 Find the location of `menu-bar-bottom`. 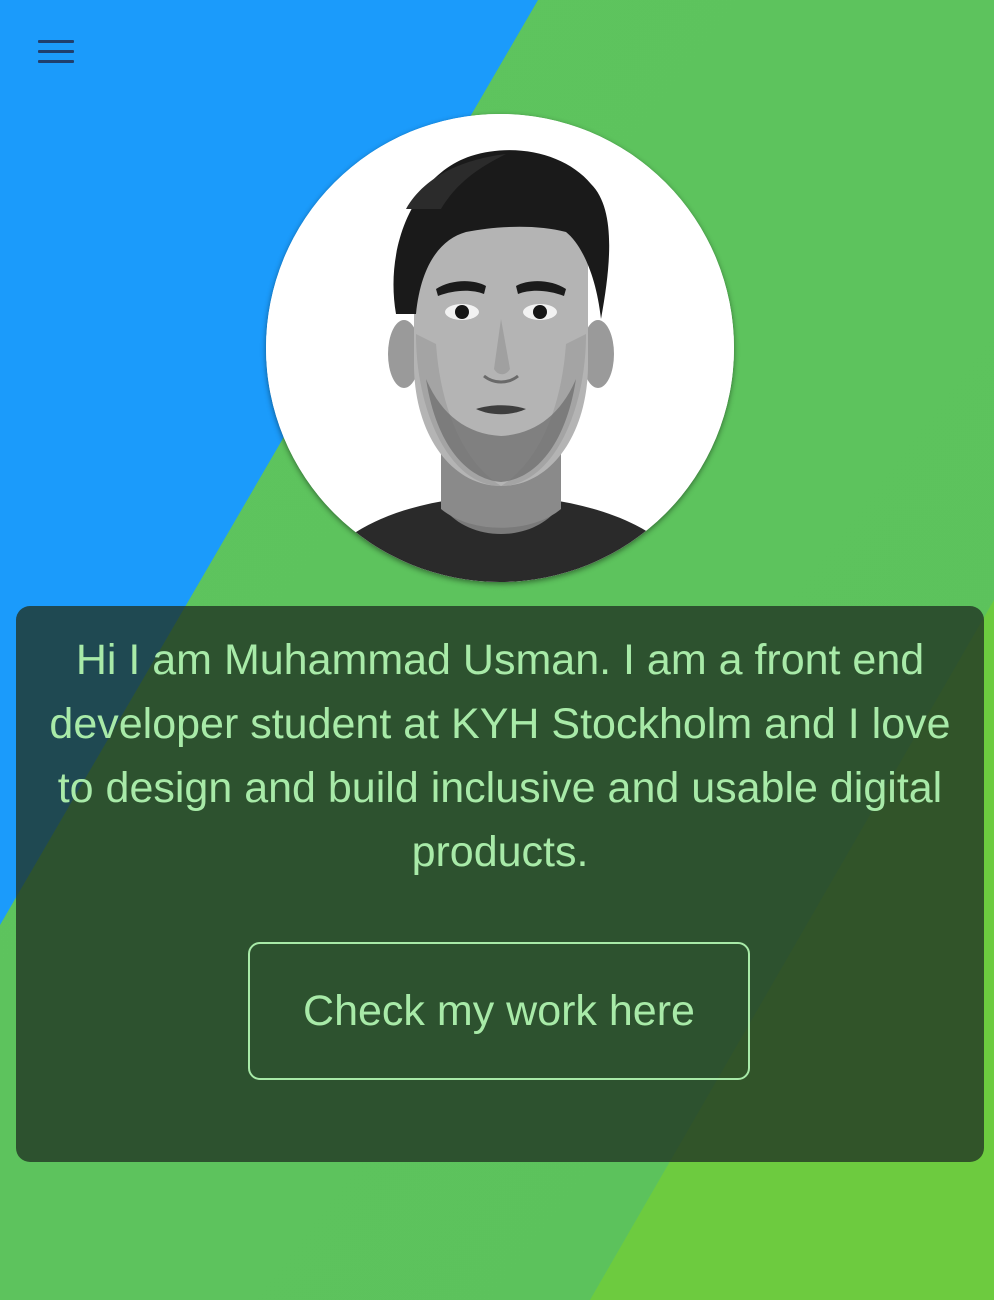

menu-bar-bottom is located at coordinates (56, 61).